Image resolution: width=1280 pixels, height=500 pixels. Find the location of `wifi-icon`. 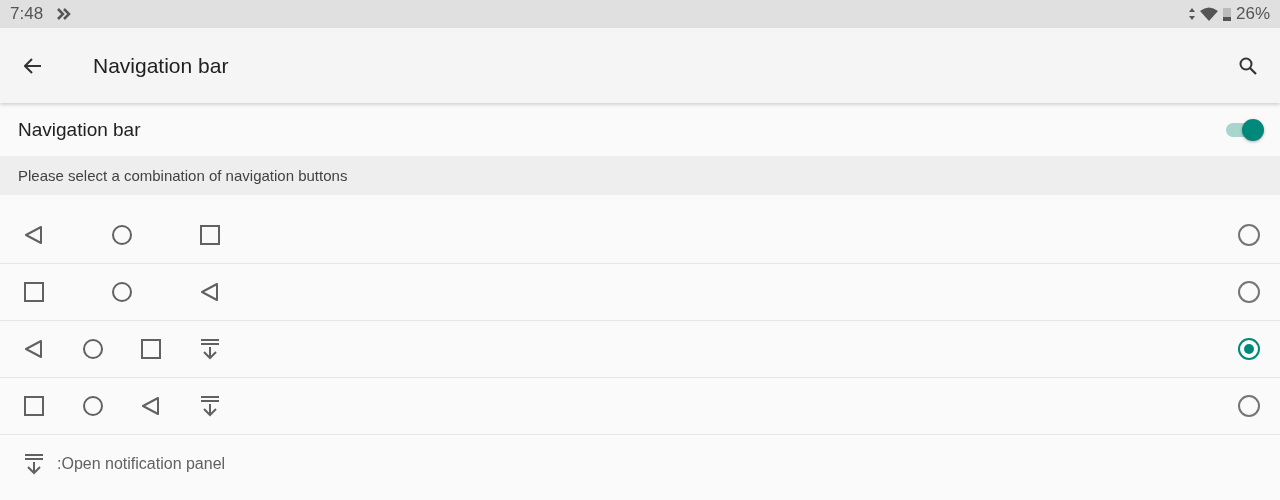

wifi-icon is located at coordinates (1208, 14).